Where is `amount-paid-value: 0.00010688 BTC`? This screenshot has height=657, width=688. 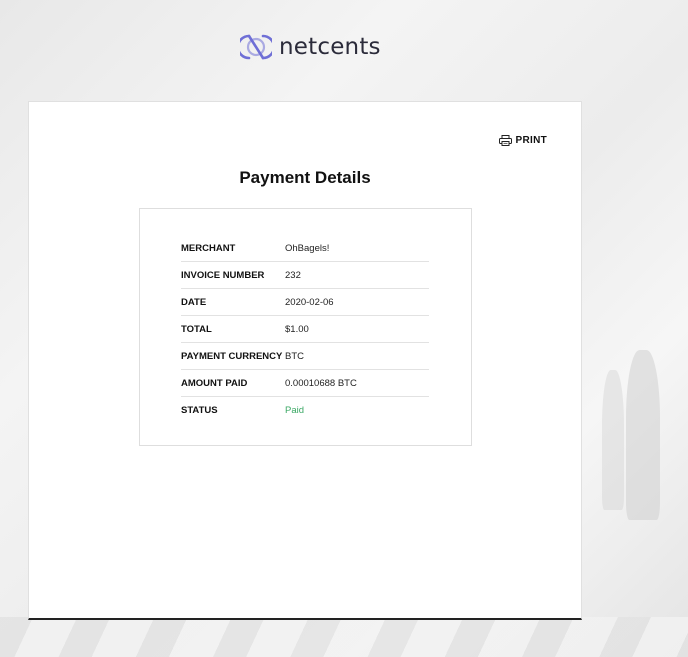
amount-paid-value: 0.00010688 BTC is located at coordinates (321, 383).